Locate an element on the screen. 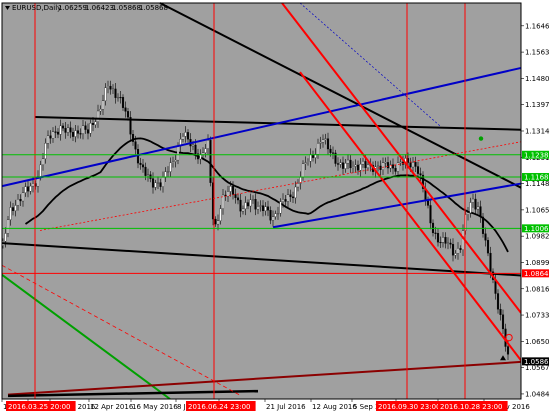 The width and height of the screenshot is (550, 413). price-label: 1.05868 is located at coordinates (537, 362).